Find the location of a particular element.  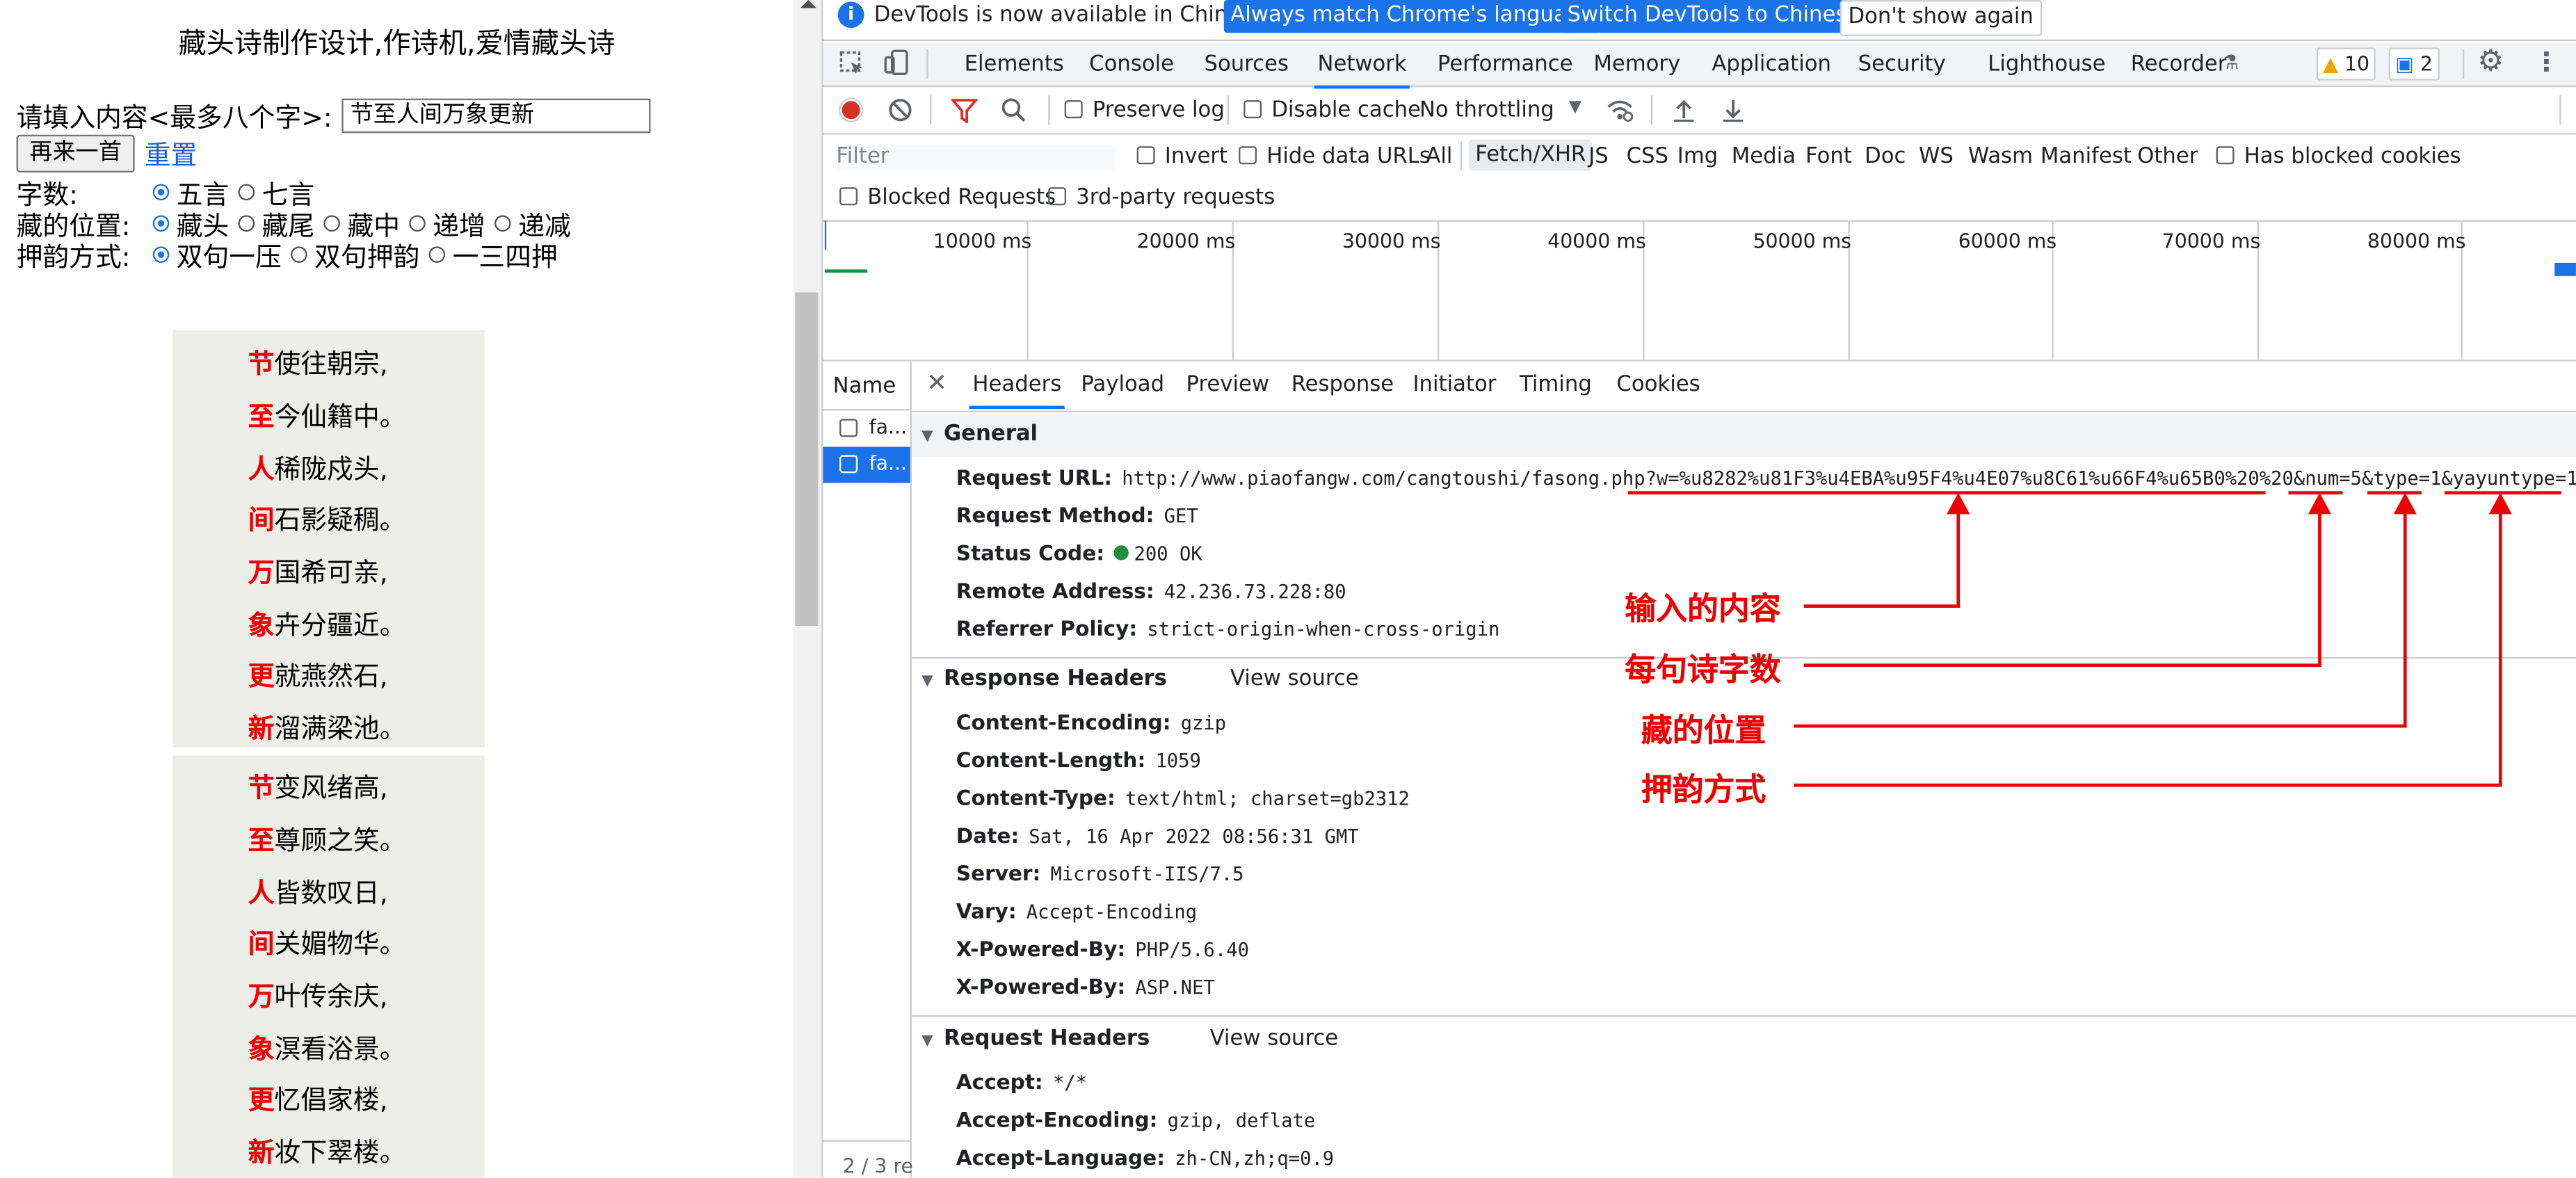

tab-network: Network is located at coordinates (1362, 71).